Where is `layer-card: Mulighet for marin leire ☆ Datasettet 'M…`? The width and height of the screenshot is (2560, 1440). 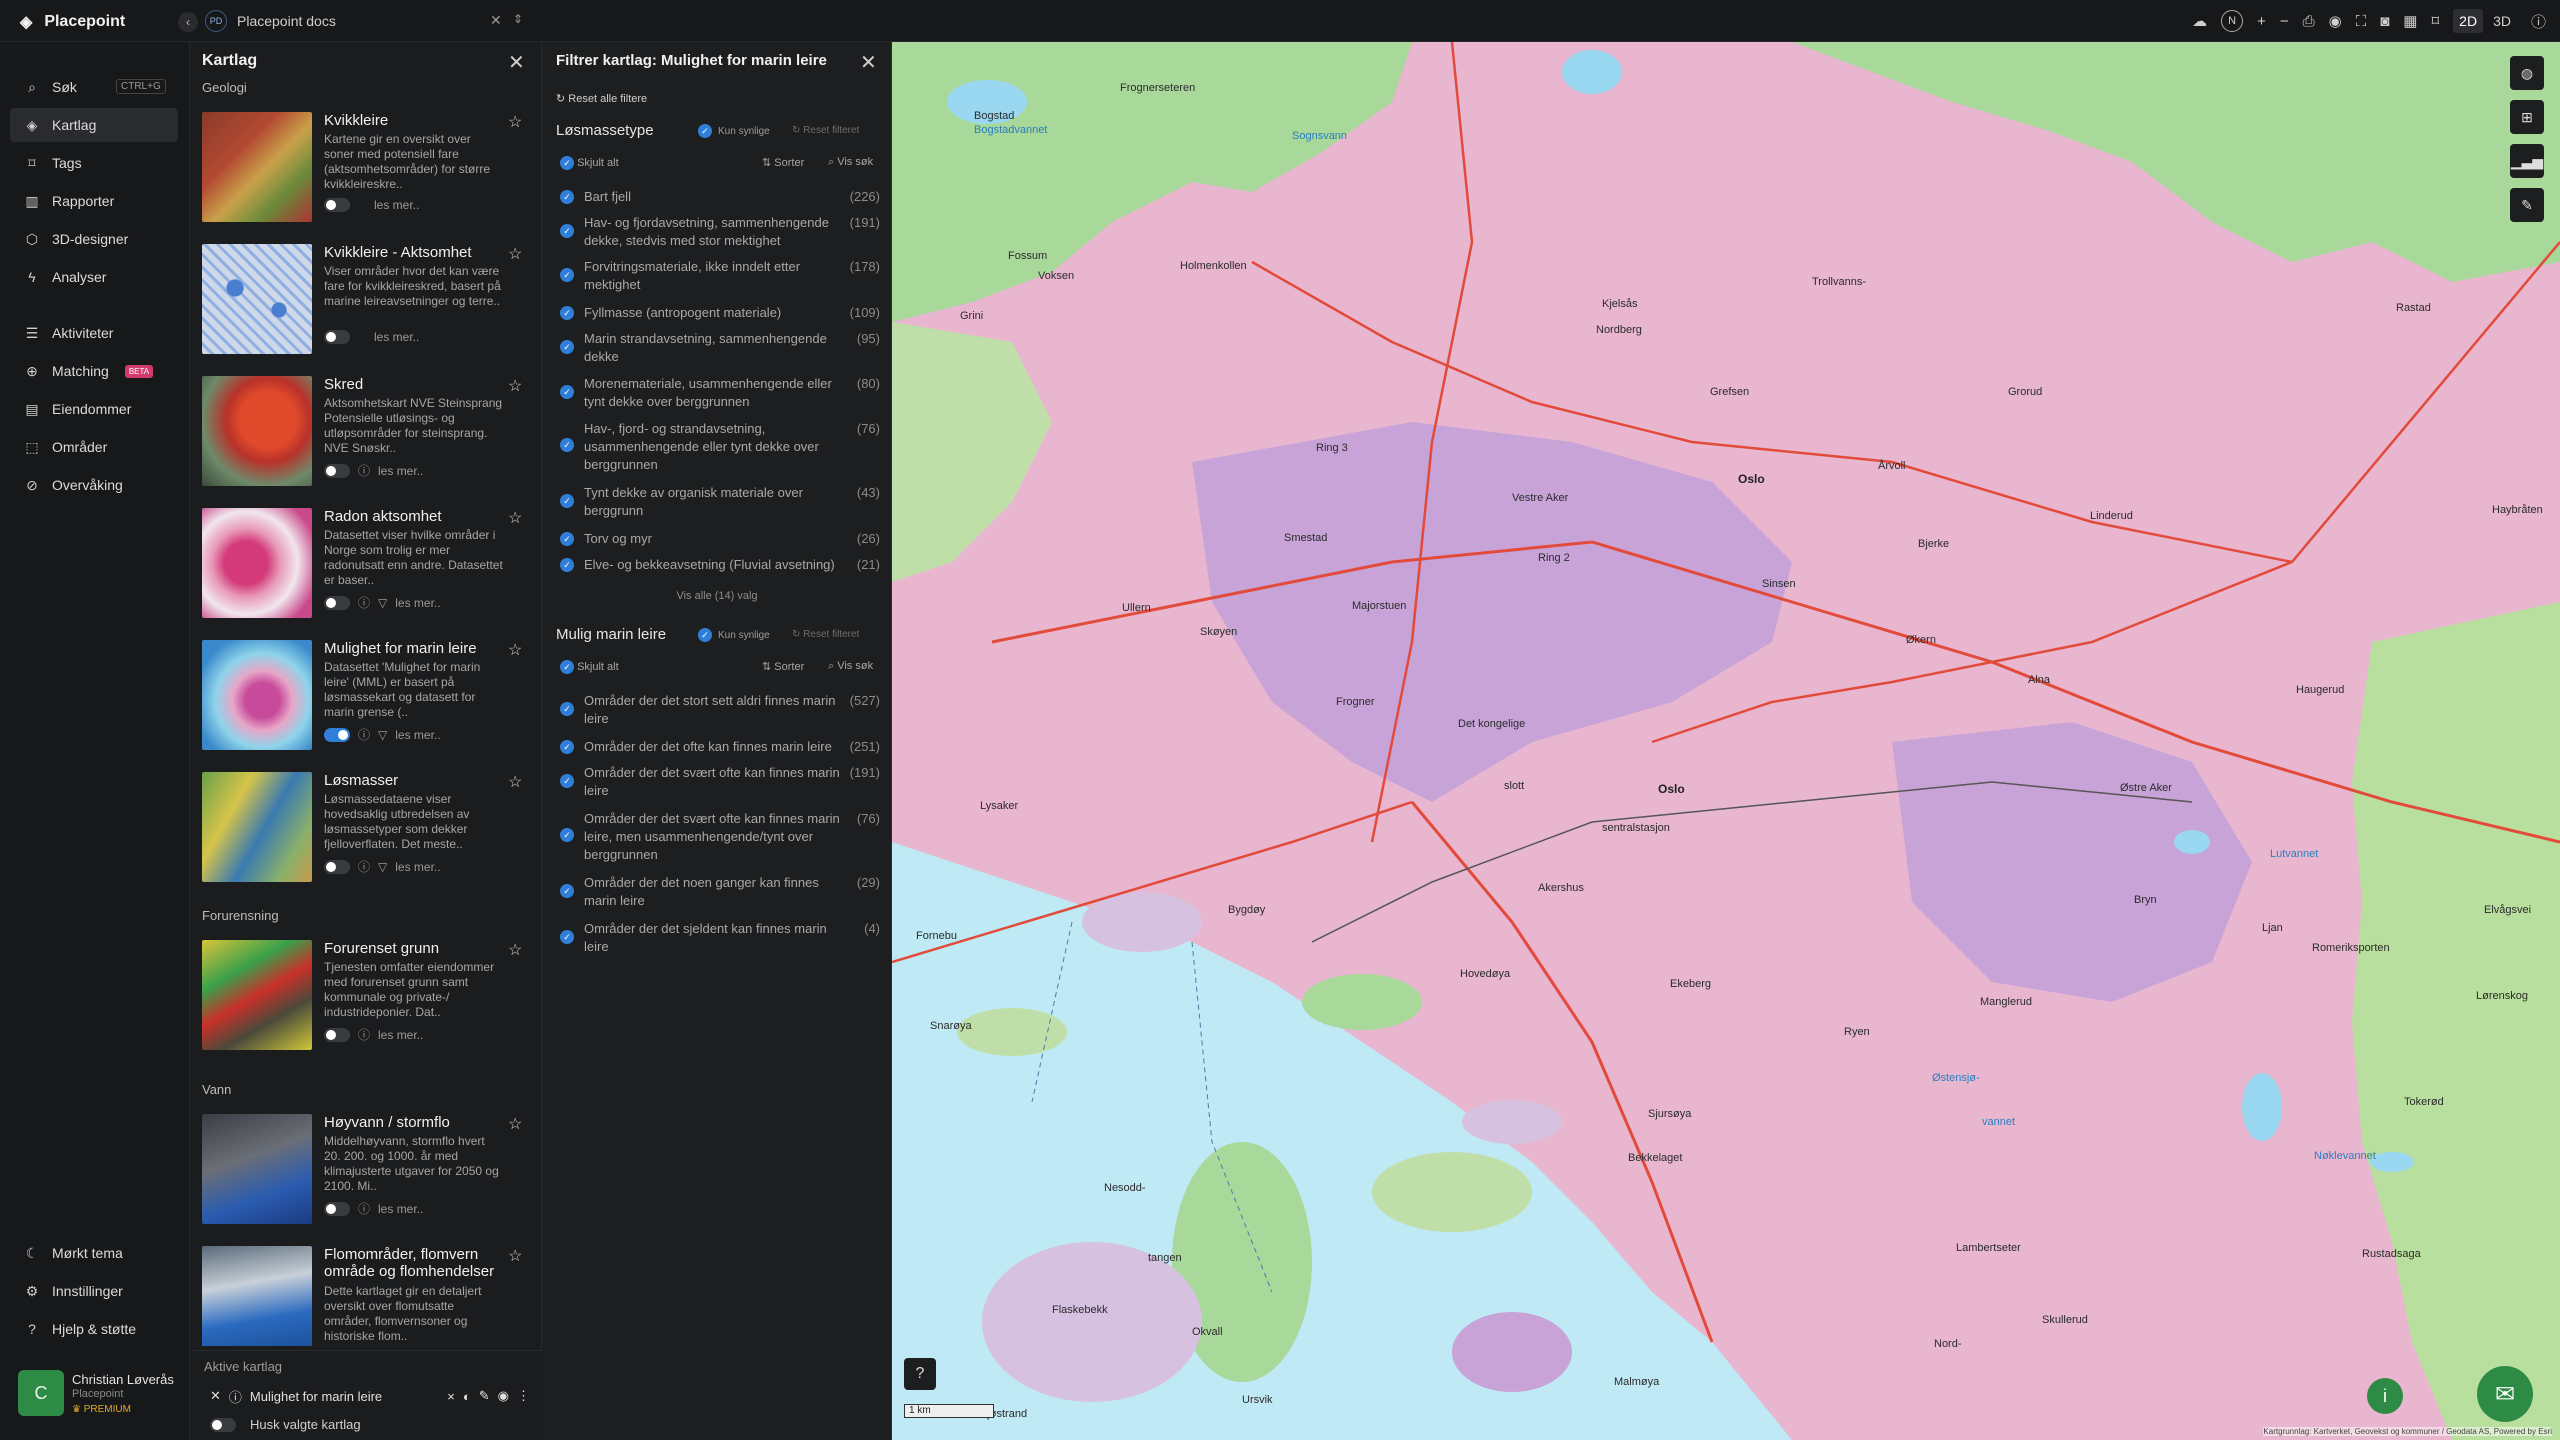
layer-card: Mulighet for marin leire ☆ Datasettet 'M… is located at coordinates (367, 699).